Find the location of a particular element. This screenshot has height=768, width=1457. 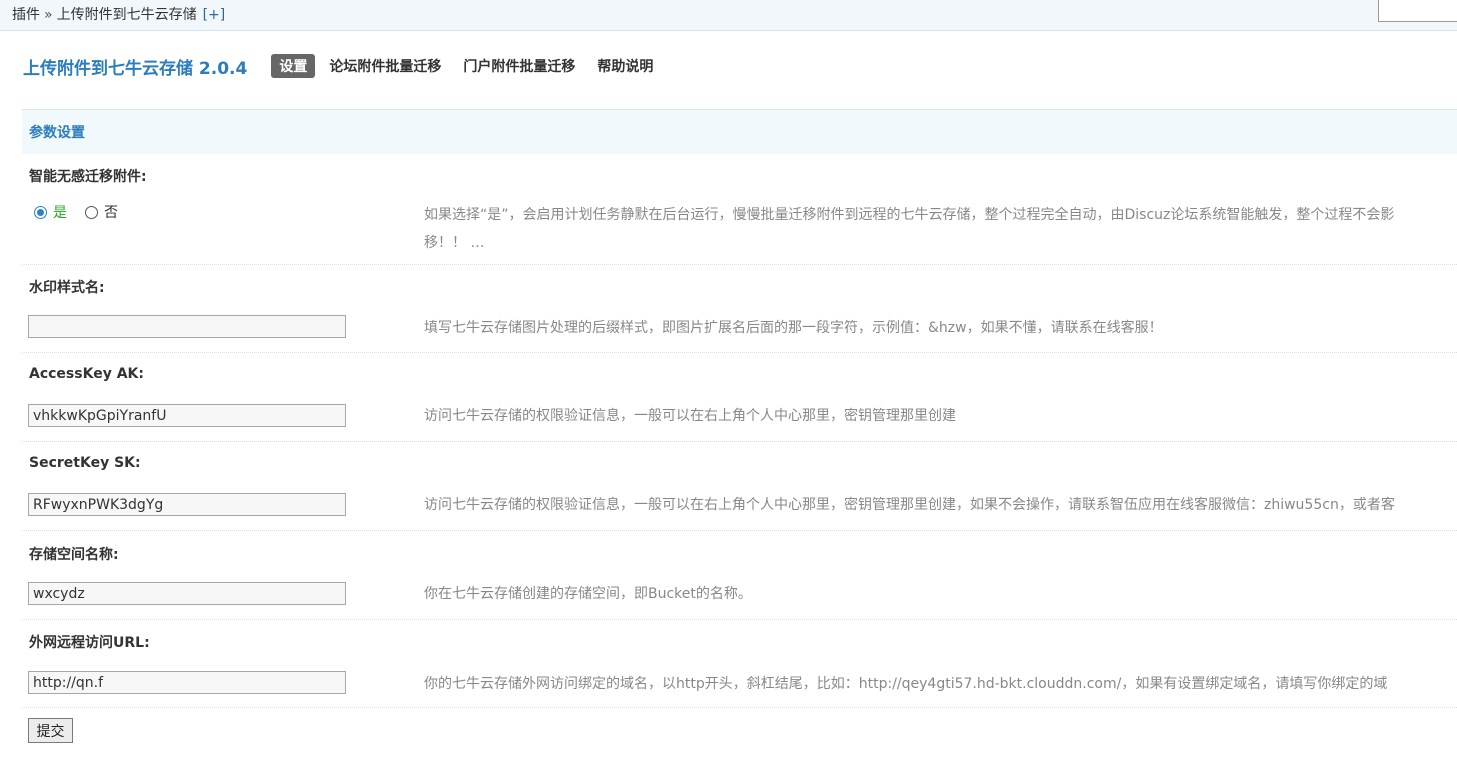

radio-no is located at coordinates (91, 212).